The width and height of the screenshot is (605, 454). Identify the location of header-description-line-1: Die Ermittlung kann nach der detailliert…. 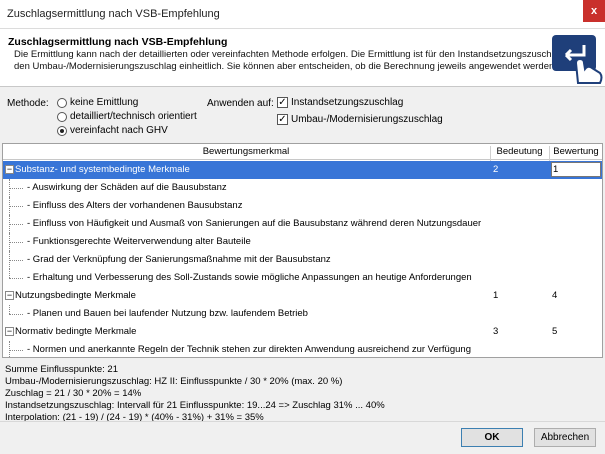
(286, 54).